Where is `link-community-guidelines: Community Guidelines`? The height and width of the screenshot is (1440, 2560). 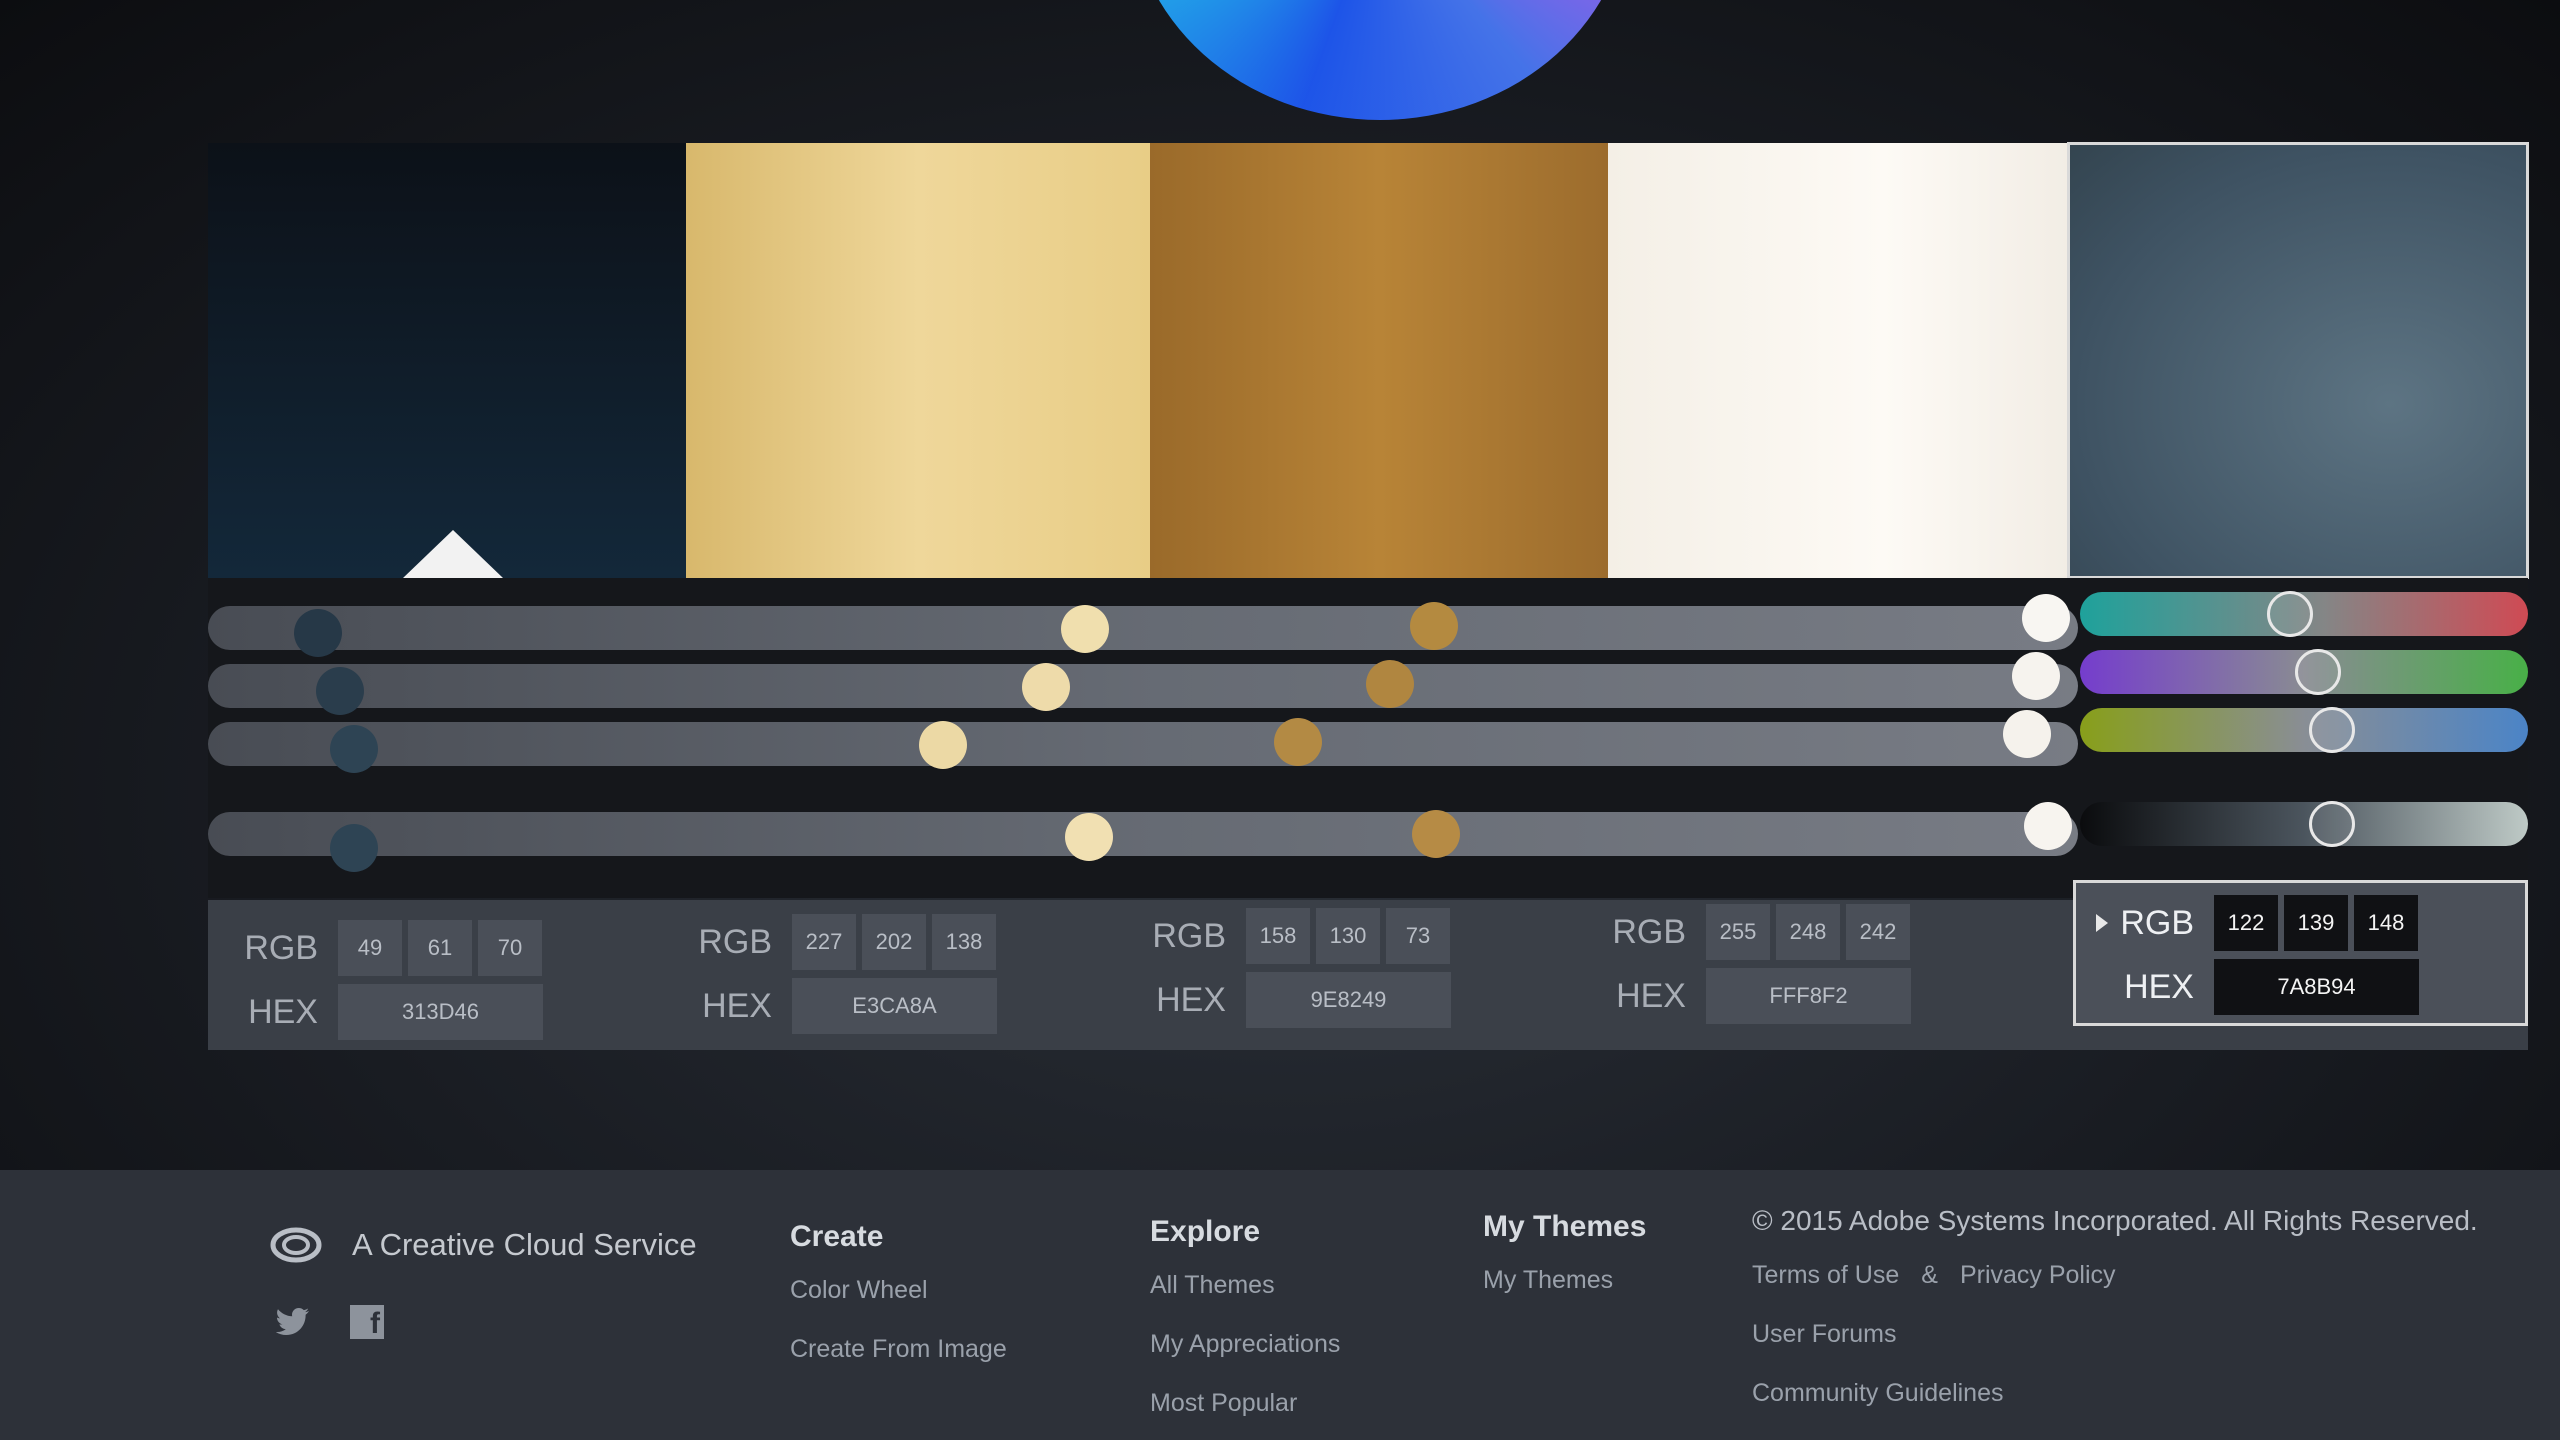 link-community-guidelines: Community Guidelines is located at coordinates (2115, 1393).